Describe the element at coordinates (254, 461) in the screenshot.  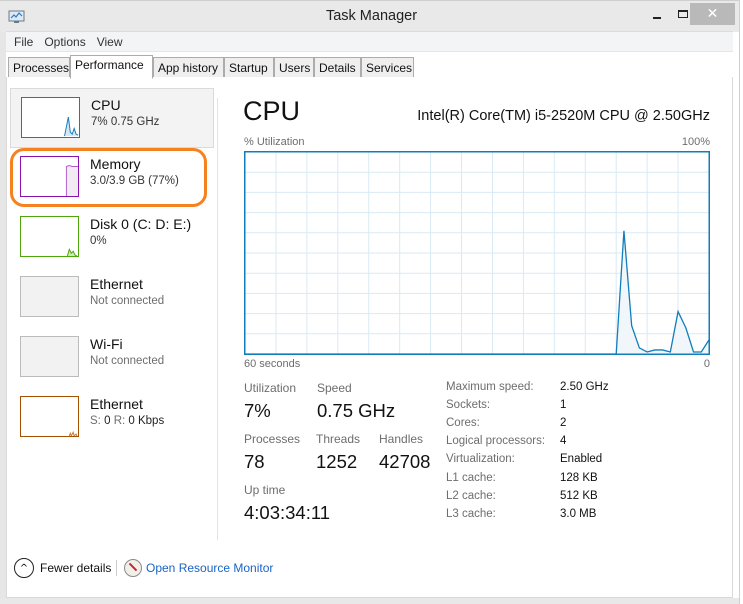
I see `processes-value: 78` at that location.